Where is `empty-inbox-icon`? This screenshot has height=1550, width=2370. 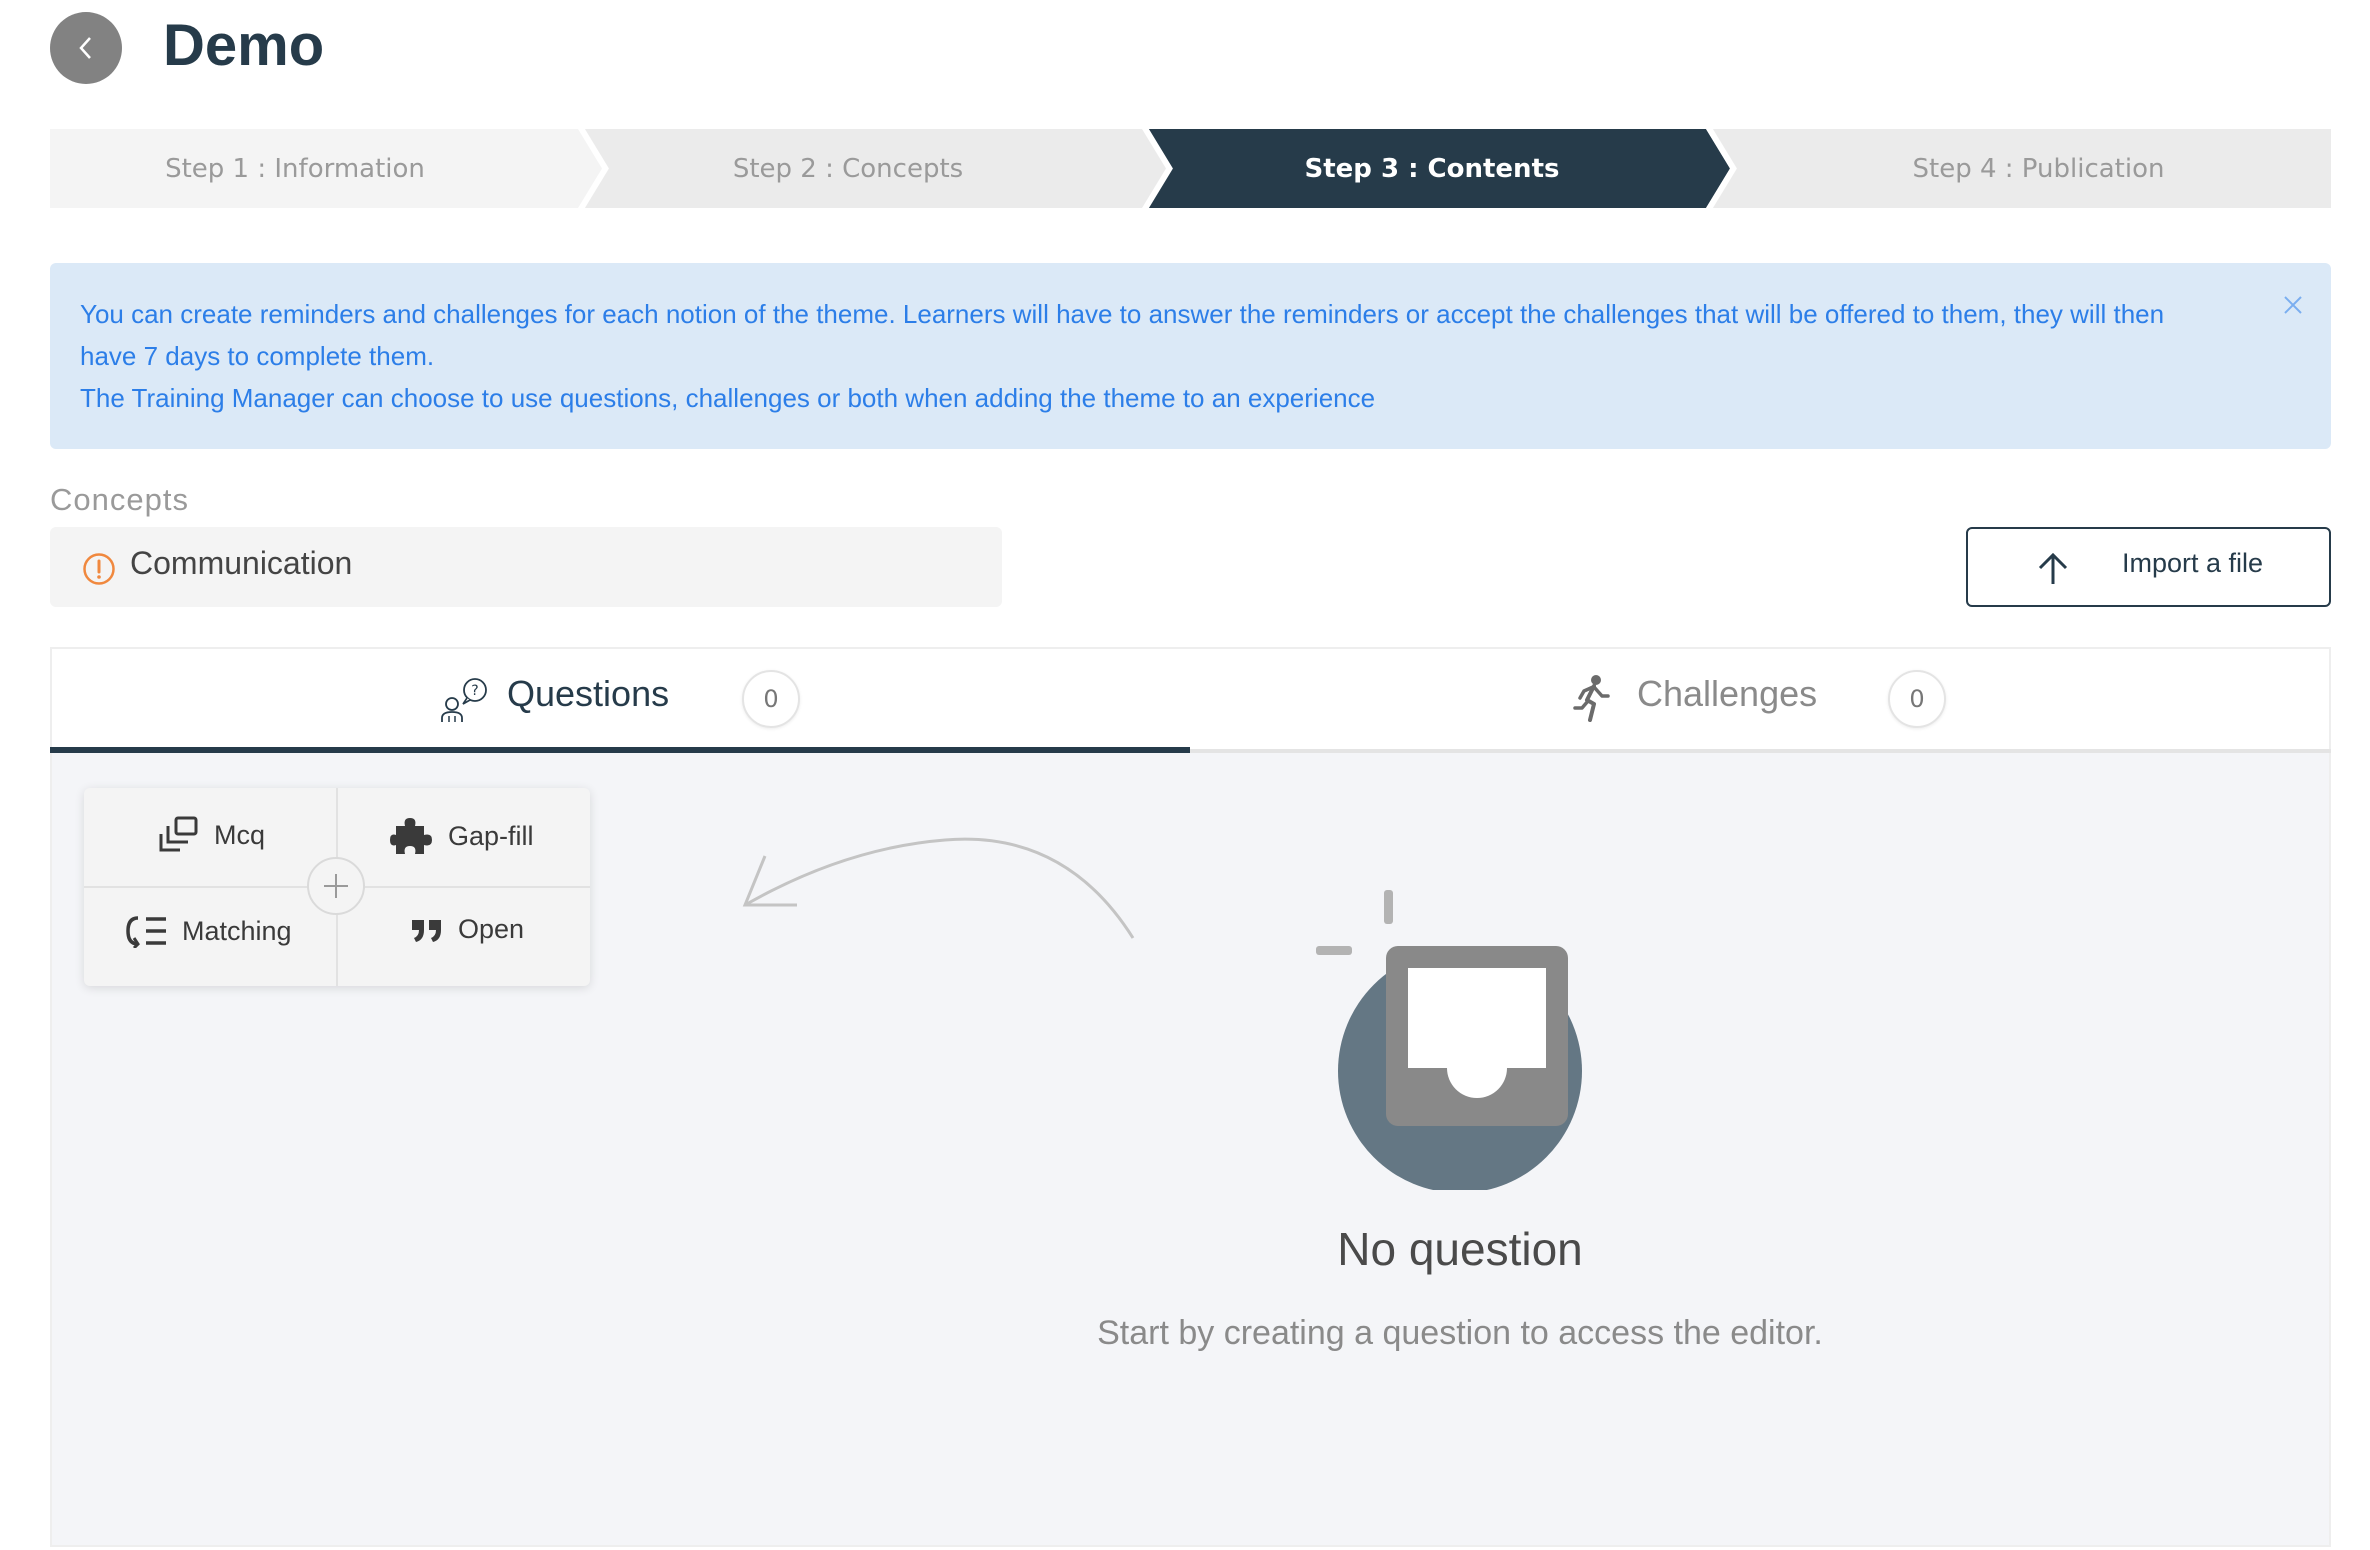
empty-inbox-icon is located at coordinates (1449, 1040).